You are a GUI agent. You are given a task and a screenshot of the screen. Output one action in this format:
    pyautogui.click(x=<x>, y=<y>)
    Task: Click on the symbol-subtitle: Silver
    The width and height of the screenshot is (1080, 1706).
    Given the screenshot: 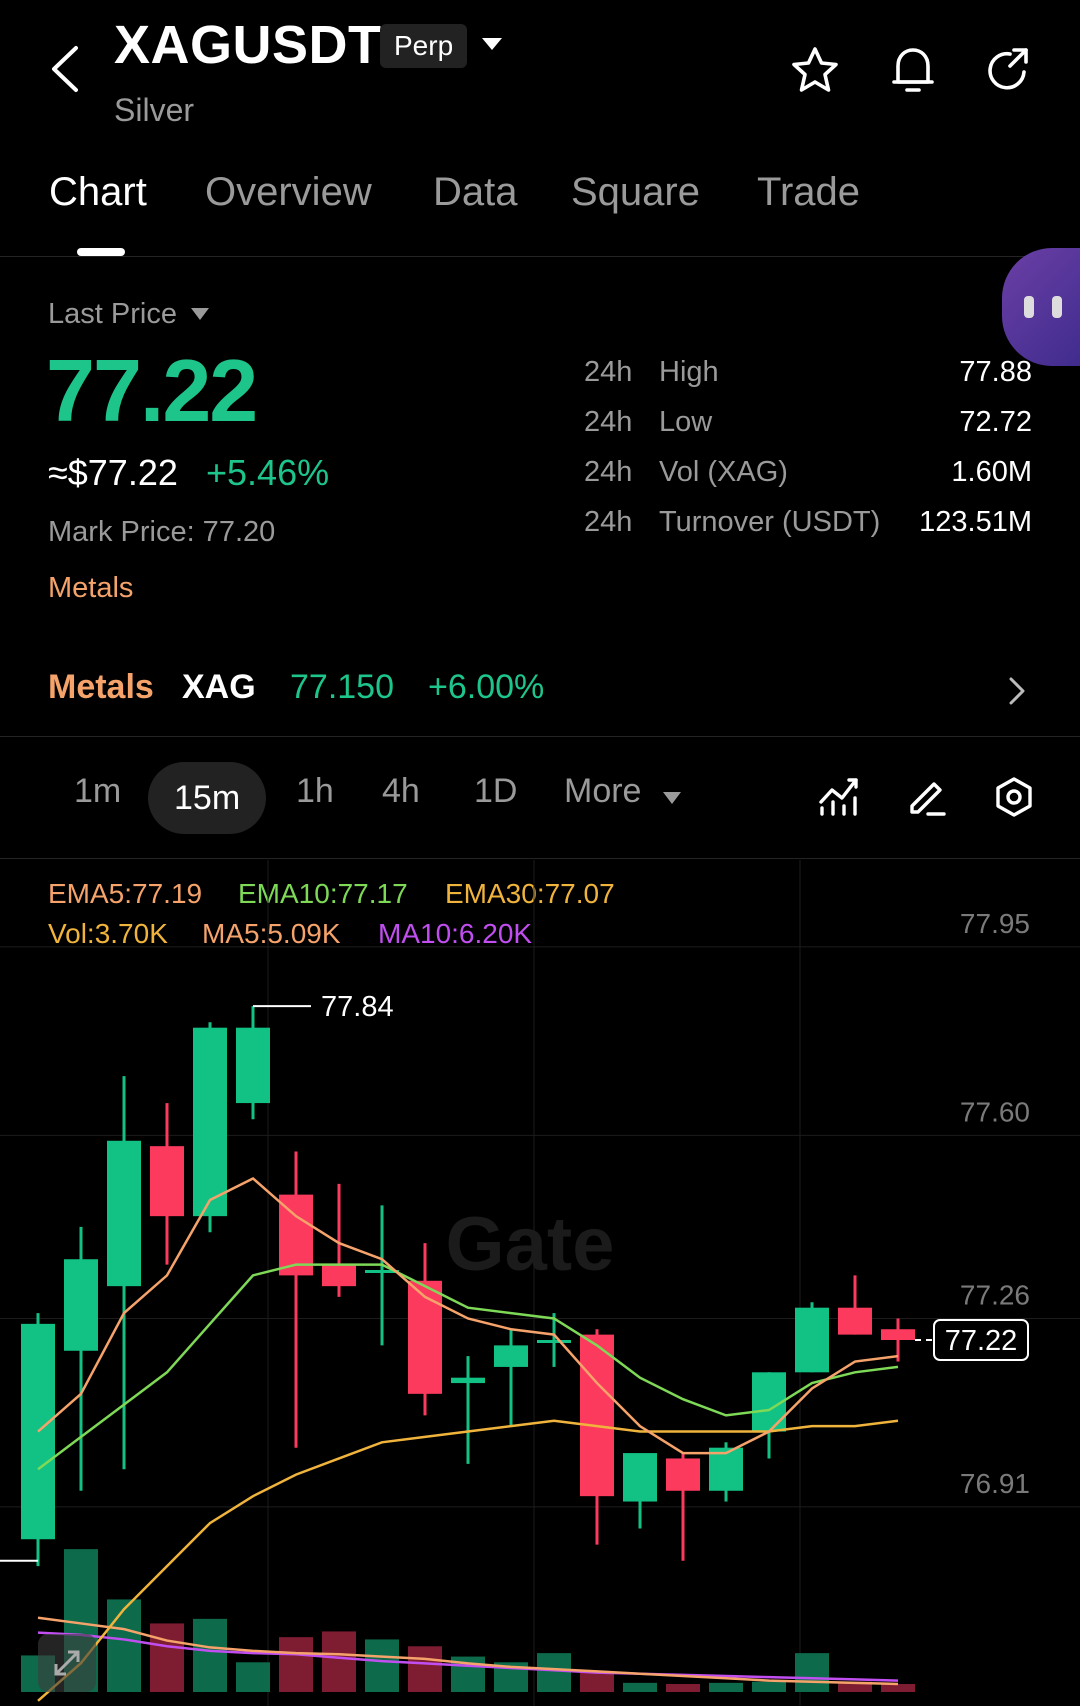 What is the action you would take?
    pyautogui.click(x=154, y=110)
    